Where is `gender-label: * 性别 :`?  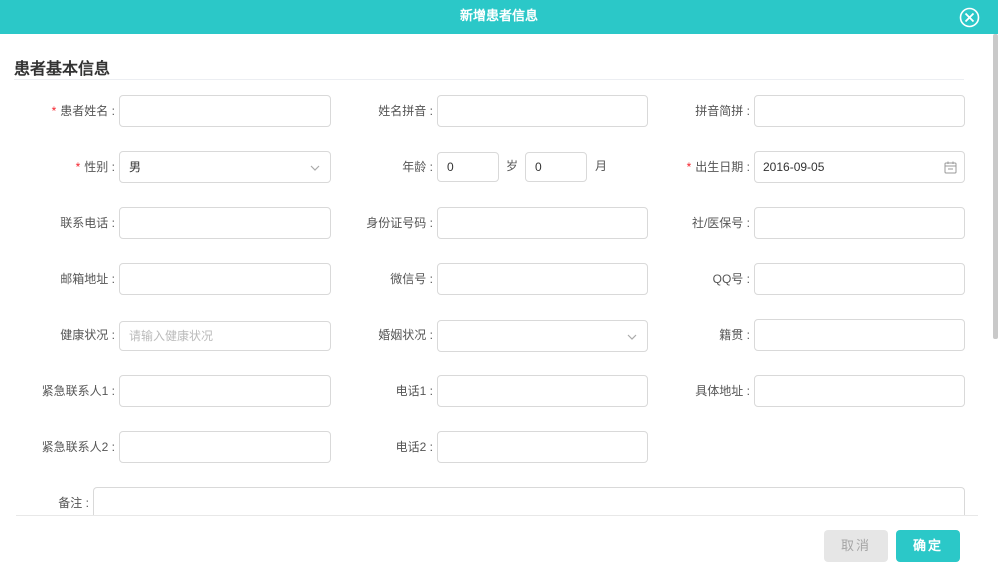 gender-label: * 性别 : is located at coordinates (95, 167).